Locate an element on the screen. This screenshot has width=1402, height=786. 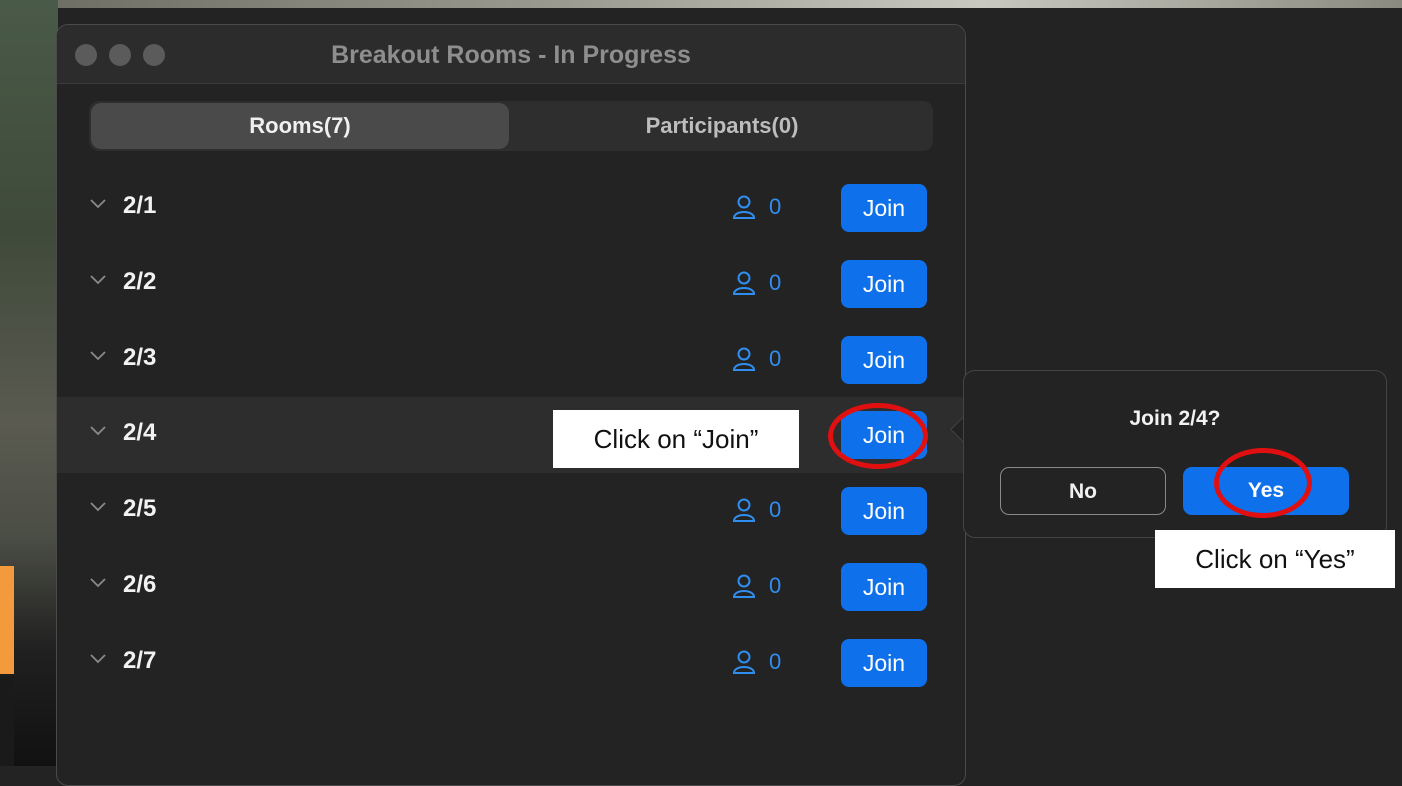
room-name: 2/4 is located at coordinates (140, 432).